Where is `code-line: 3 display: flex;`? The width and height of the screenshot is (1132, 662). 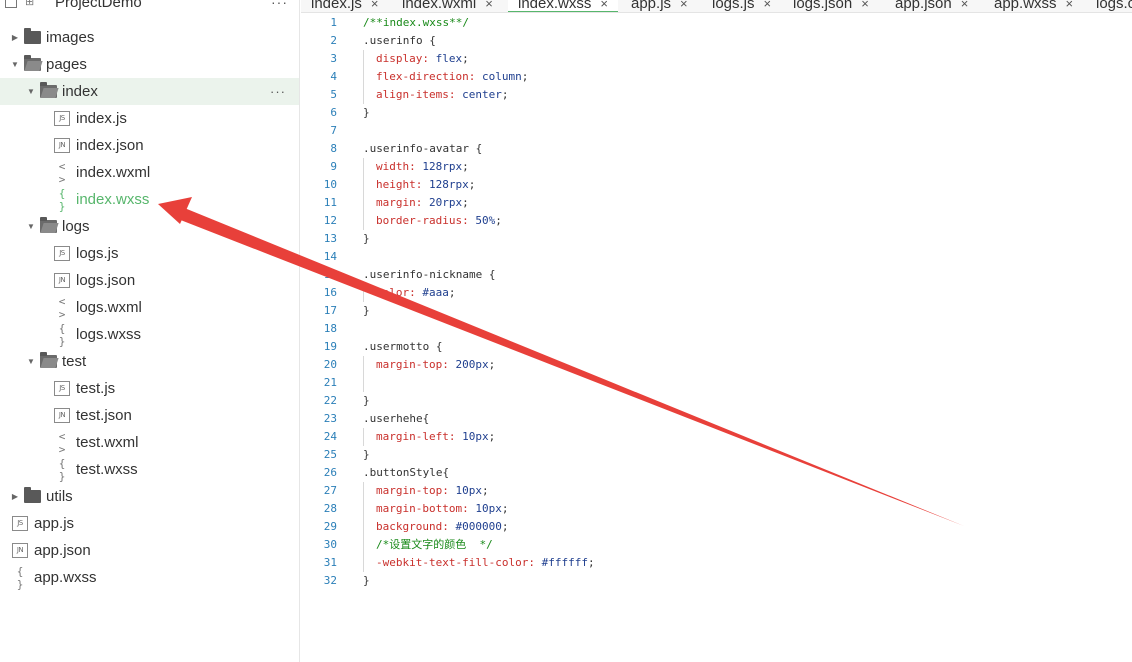
code-line: 3 display: flex; is located at coordinates (716, 59).